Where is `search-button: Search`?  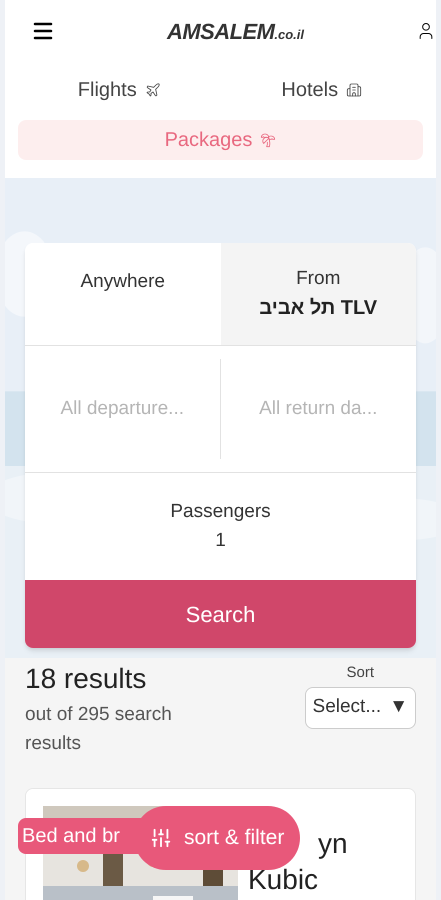
search-button: Search is located at coordinates (220, 614).